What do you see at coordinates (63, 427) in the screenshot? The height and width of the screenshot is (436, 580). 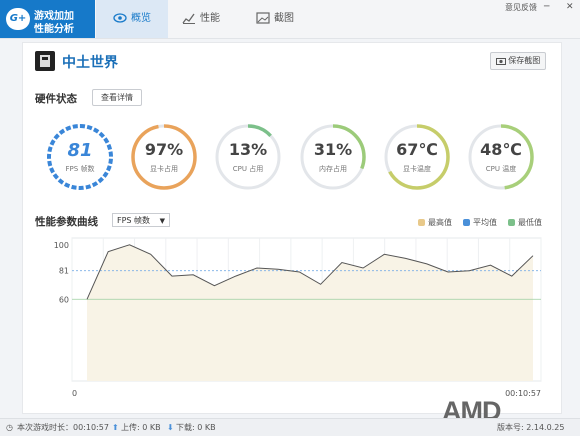 I see `session-time: 本次游戏时长：00:10:57` at bounding box center [63, 427].